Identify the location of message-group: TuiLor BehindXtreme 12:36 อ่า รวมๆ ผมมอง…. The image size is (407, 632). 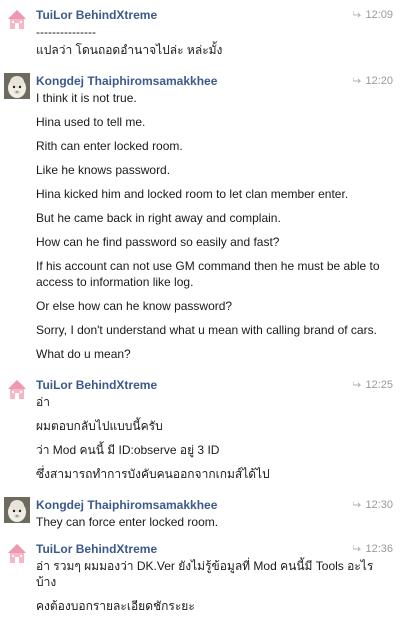
(203, 577).